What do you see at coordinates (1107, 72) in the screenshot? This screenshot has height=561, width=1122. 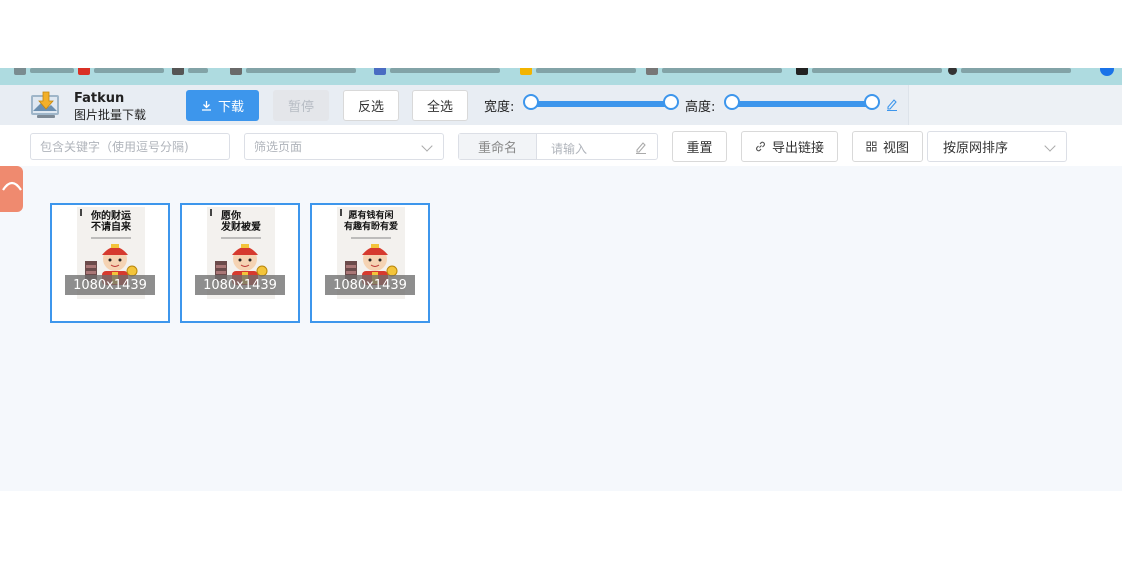 I see `profile-icon` at bounding box center [1107, 72].